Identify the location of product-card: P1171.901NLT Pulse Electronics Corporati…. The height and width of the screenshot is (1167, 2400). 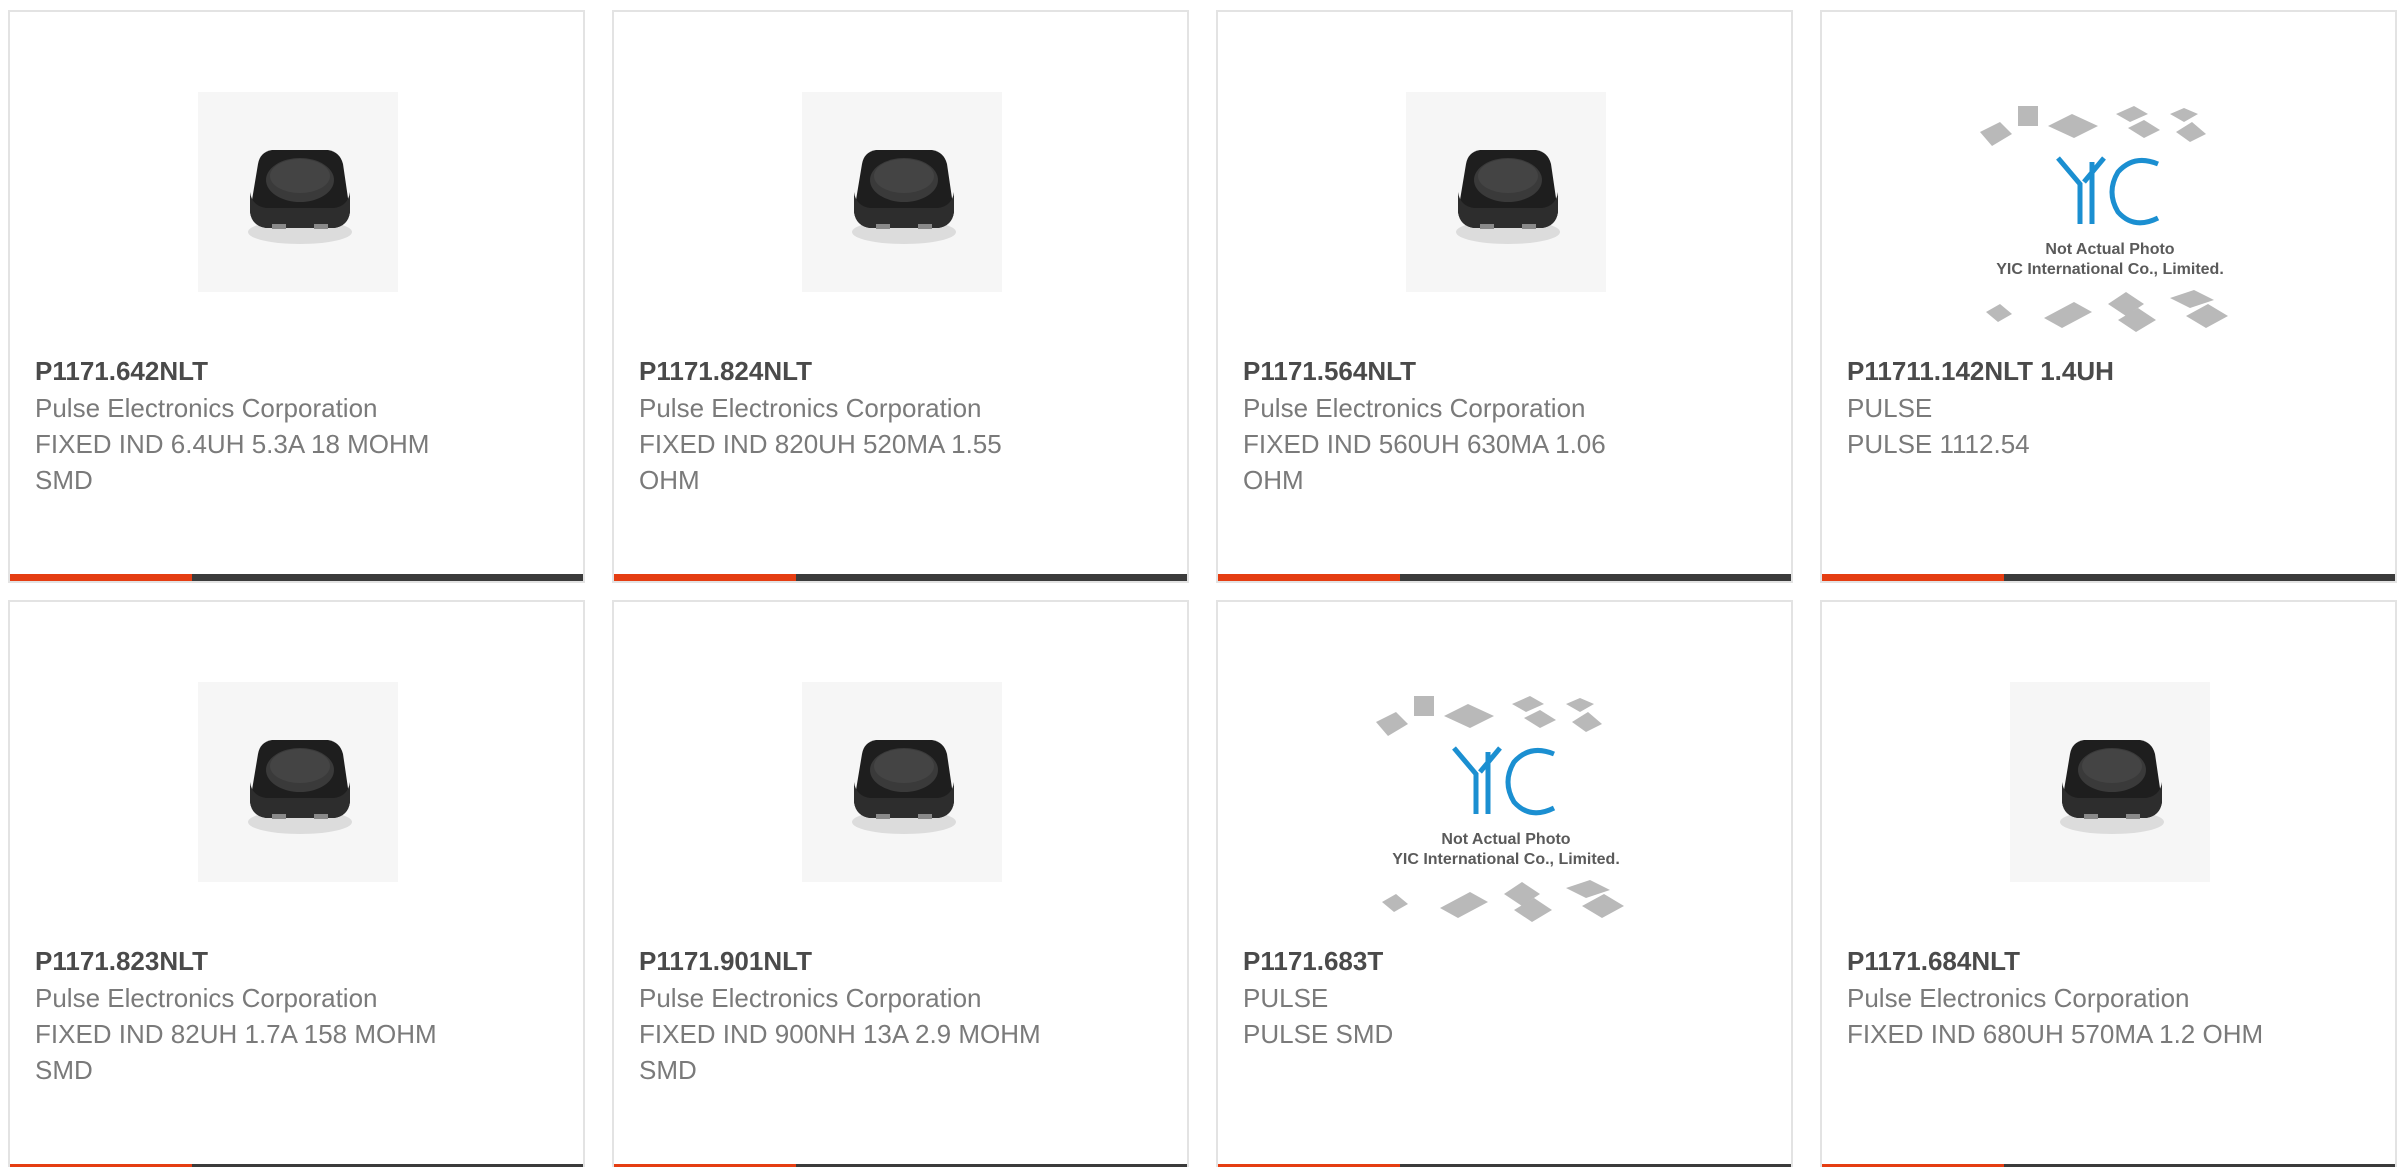
(900, 883).